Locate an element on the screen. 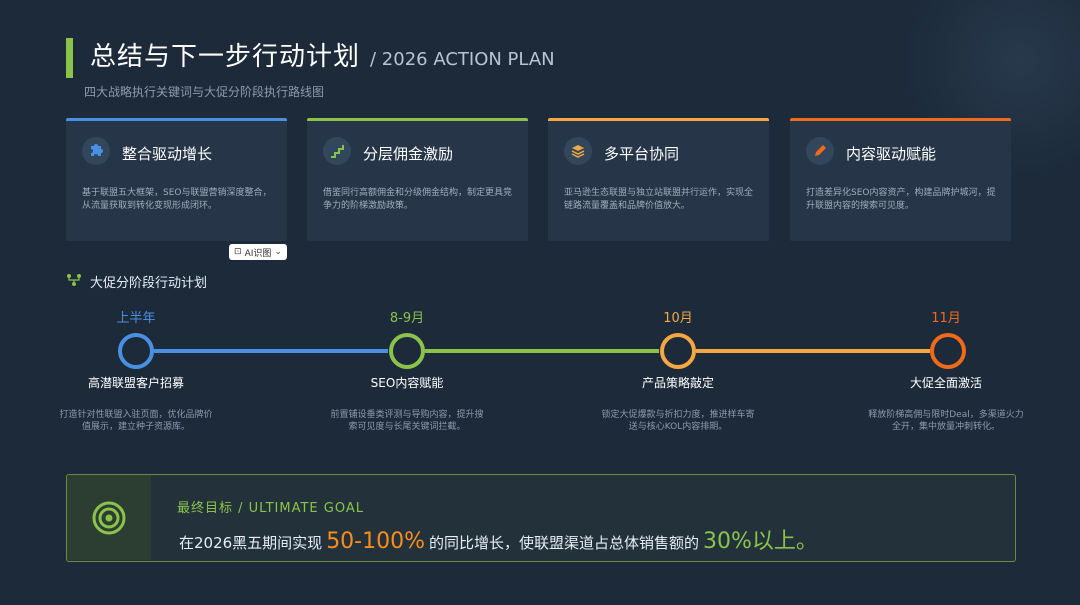 The width and height of the screenshot is (1080, 605). ai-recognize-button: ⊡ AI识图 ⌄ is located at coordinates (258, 252).